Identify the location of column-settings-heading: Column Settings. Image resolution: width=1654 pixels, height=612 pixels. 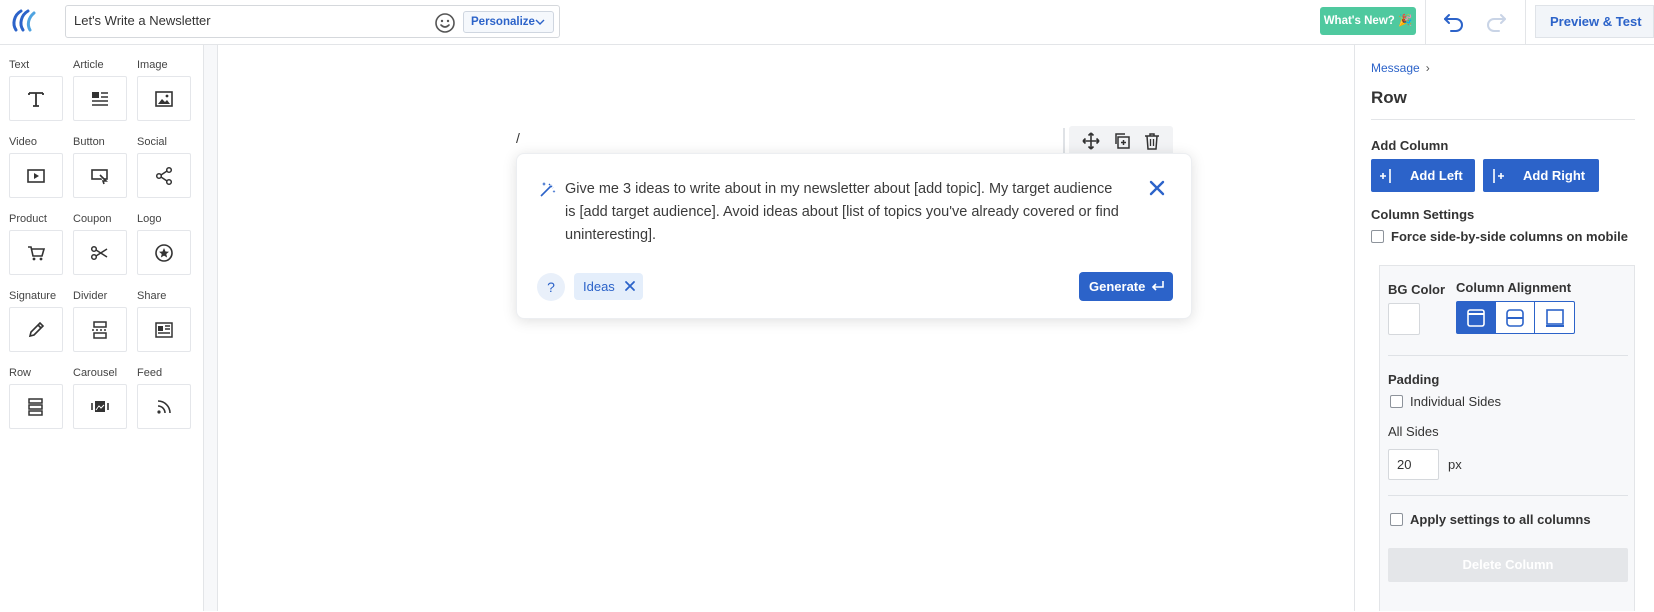
(1423, 214).